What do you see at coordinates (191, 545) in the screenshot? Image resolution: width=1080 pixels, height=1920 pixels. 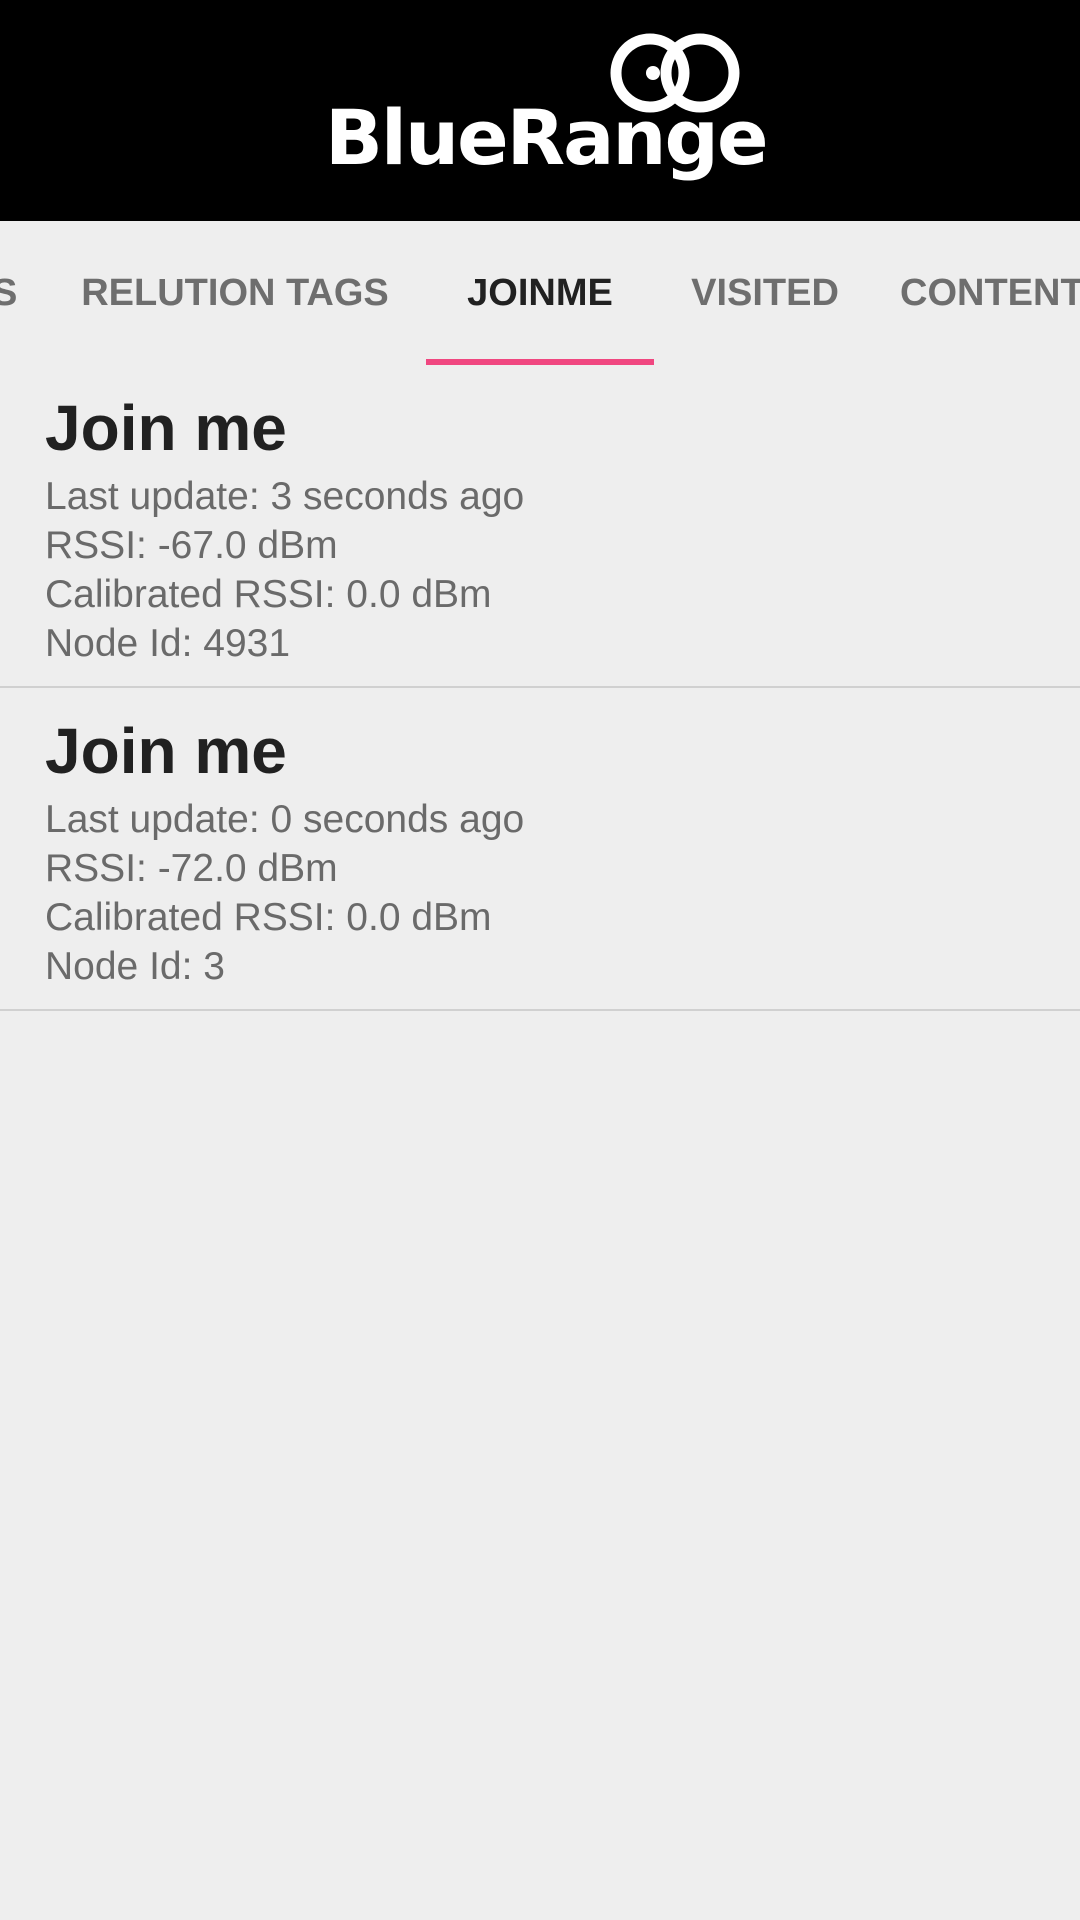 I see `rssi-text: RSSI: -67.0 dBm` at bounding box center [191, 545].